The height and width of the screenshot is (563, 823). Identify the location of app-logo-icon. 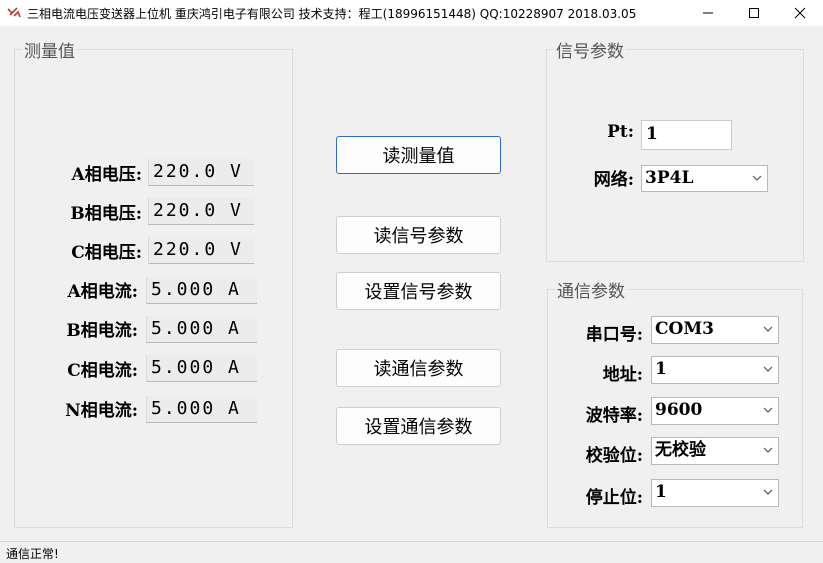
(14, 12).